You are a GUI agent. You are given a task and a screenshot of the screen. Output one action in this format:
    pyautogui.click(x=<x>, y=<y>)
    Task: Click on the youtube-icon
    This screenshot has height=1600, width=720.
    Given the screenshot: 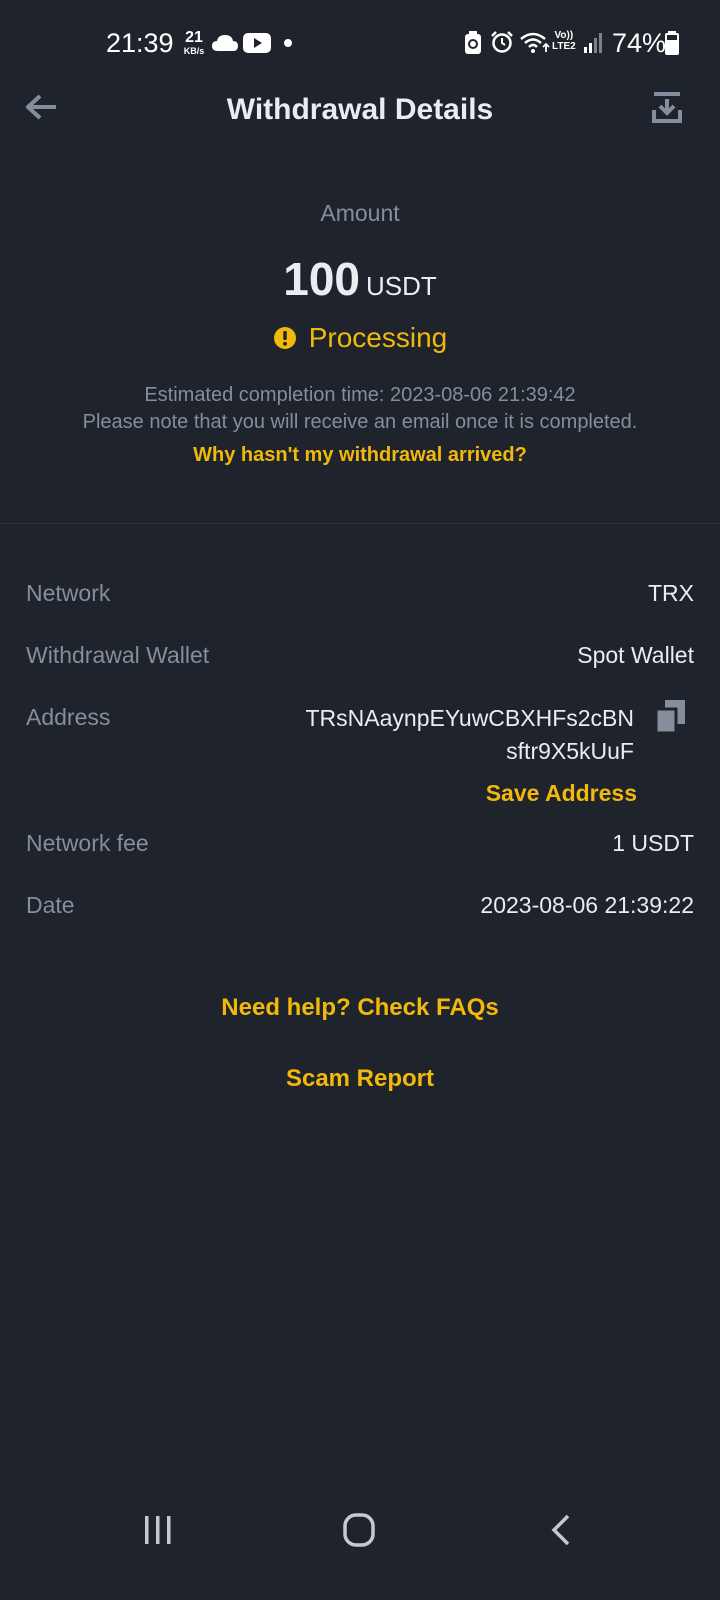 What is the action you would take?
    pyautogui.click(x=257, y=43)
    